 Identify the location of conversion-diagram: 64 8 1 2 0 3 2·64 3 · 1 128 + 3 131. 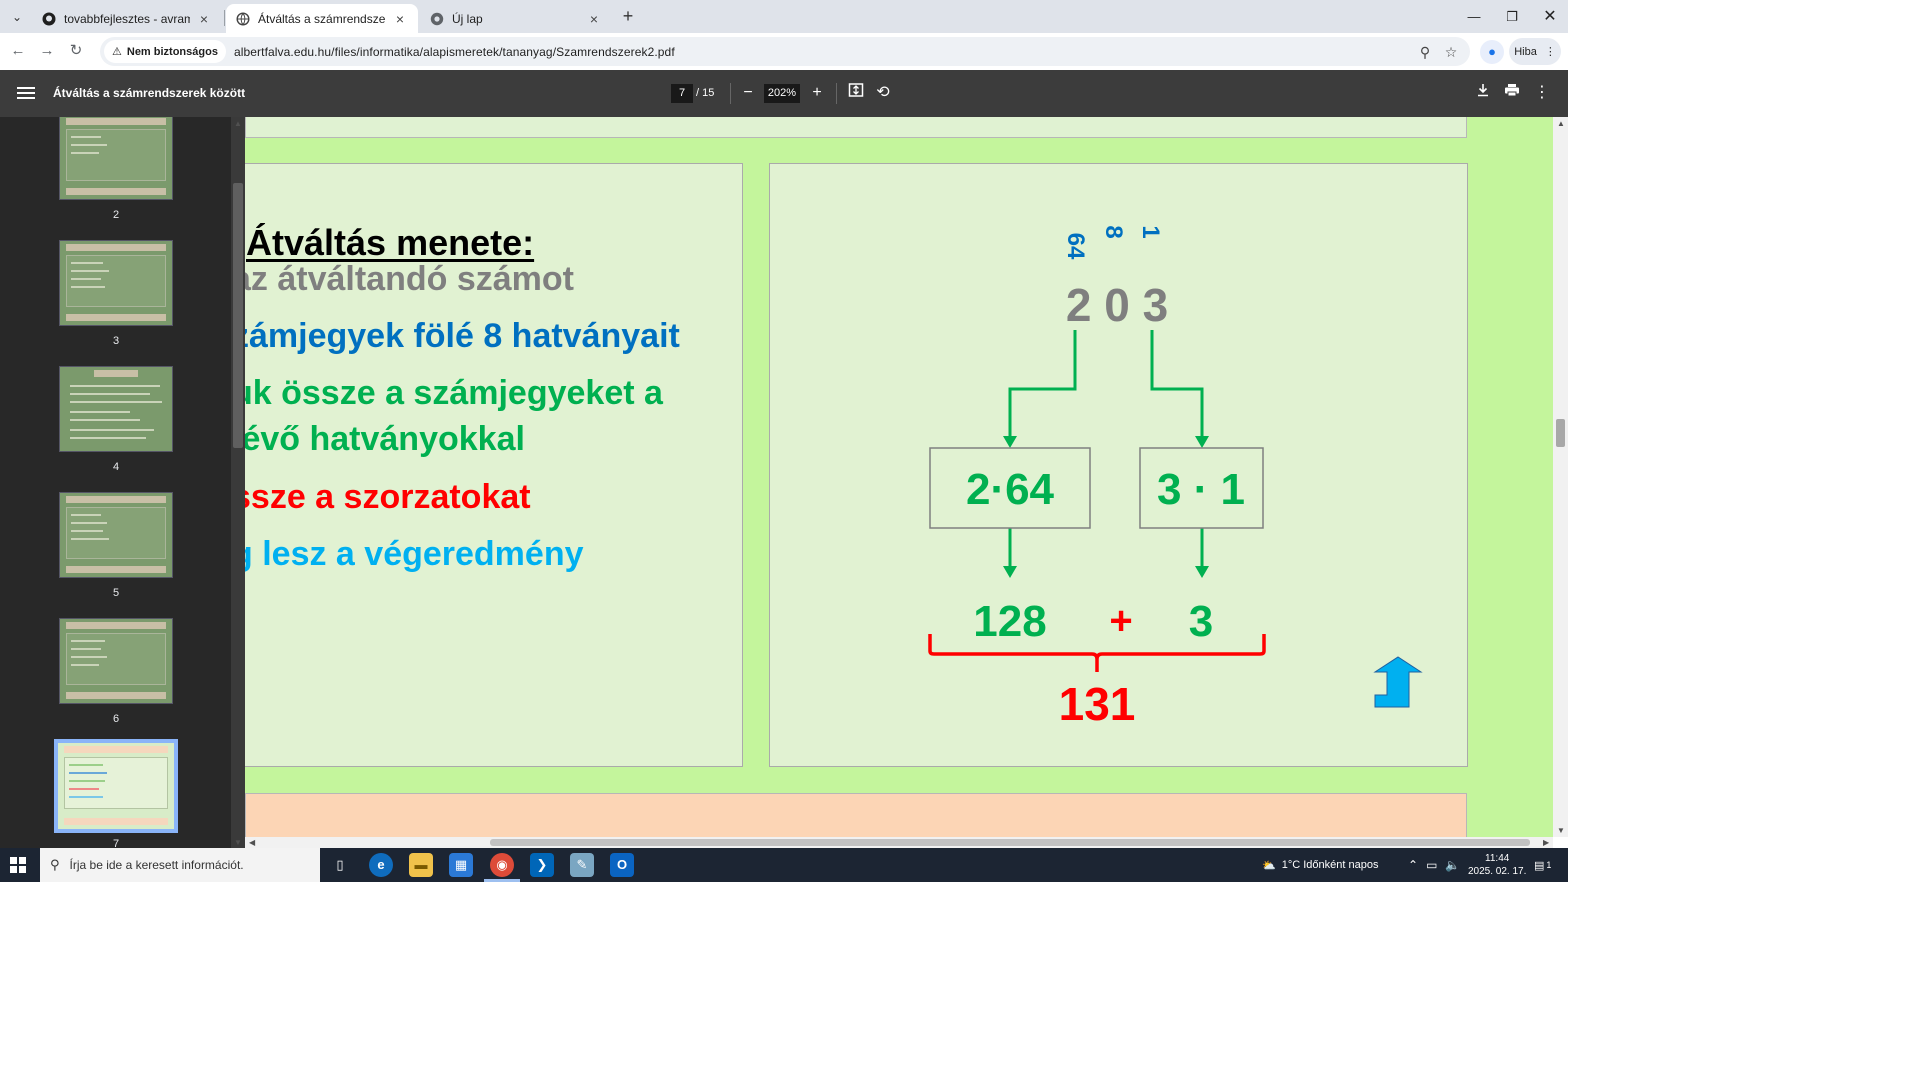
(1175, 477).